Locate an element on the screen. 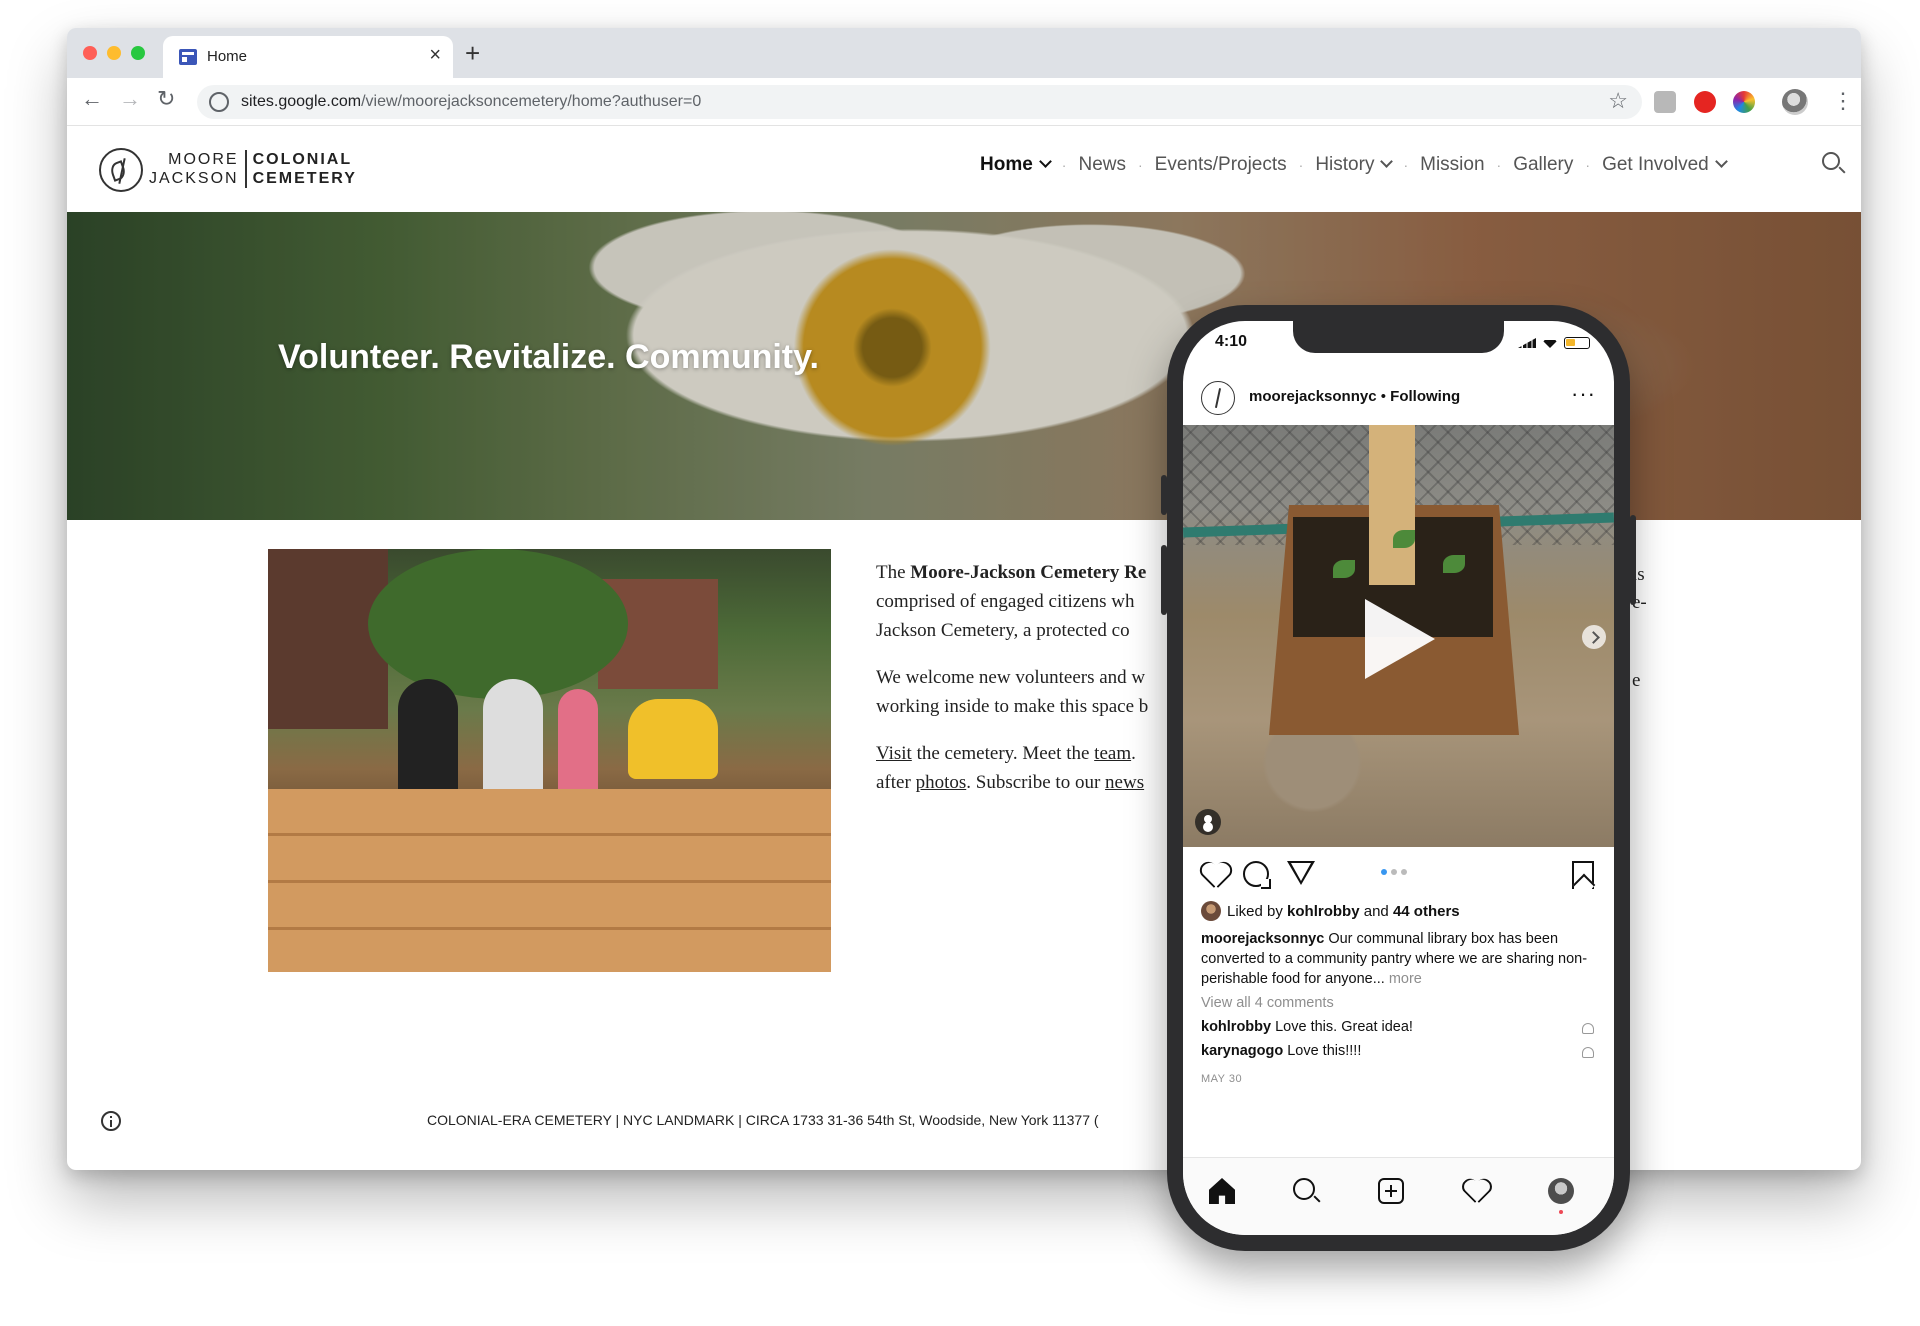 The width and height of the screenshot is (1920, 1326). adblock-extension-icon is located at coordinates (1705, 102).